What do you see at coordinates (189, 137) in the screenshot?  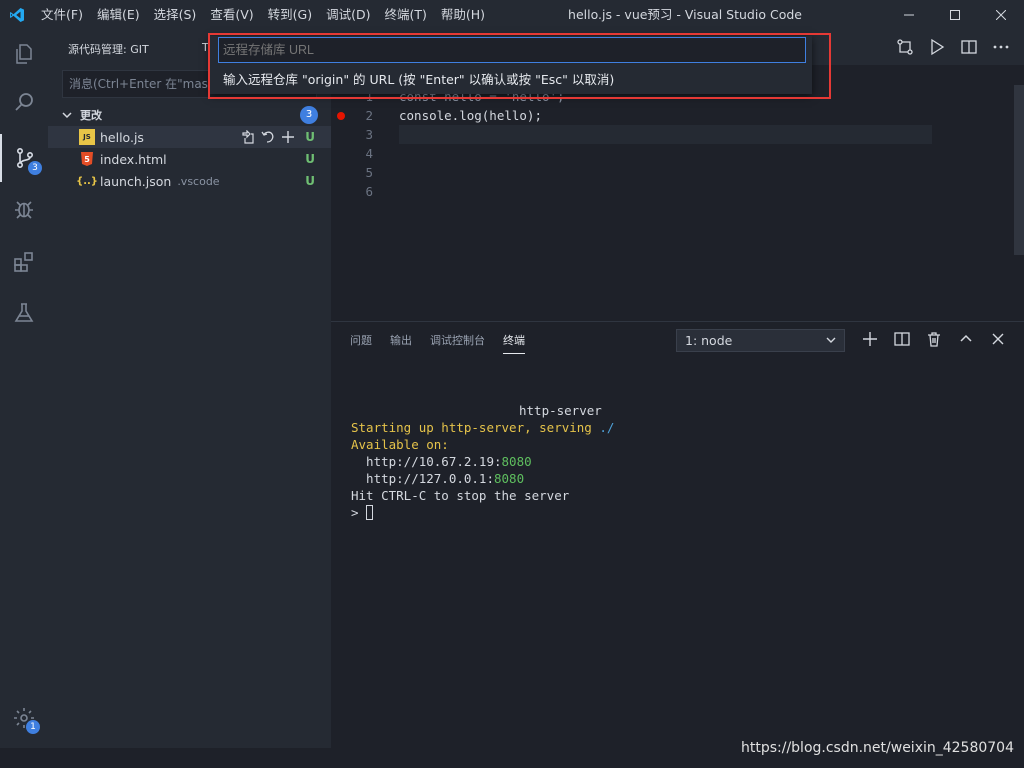 I see `changed-file-hello-js: JS hello.js U` at bounding box center [189, 137].